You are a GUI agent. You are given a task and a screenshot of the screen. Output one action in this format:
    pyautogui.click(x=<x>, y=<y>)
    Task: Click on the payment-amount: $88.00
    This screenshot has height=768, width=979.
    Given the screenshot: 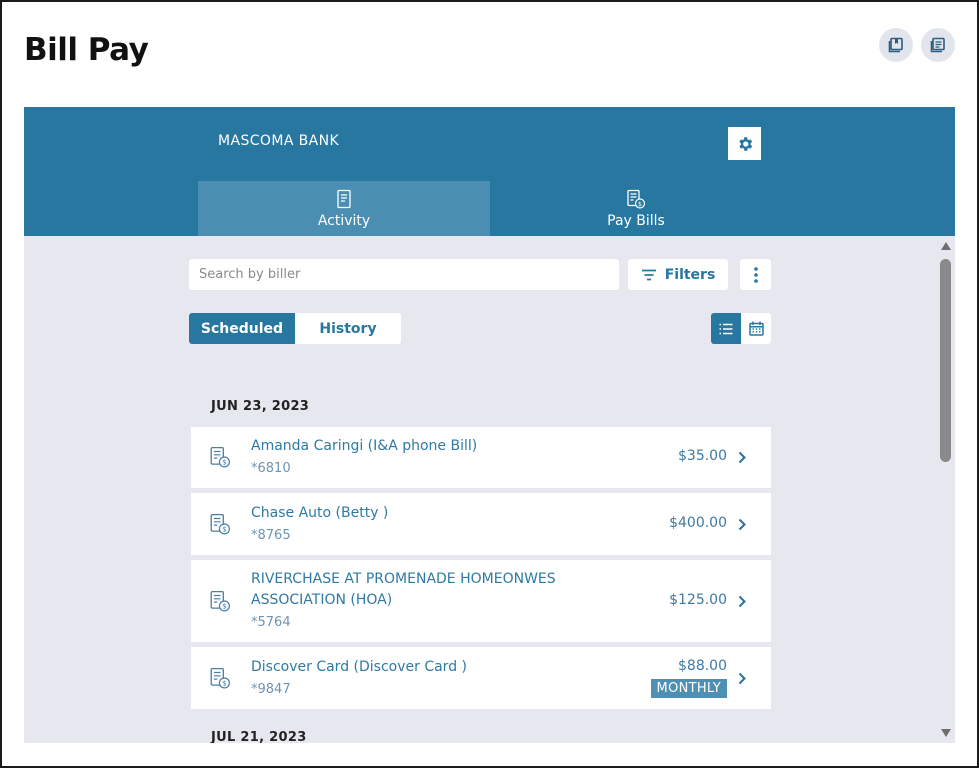 What is the action you would take?
    pyautogui.click(x=702, y=666)
    